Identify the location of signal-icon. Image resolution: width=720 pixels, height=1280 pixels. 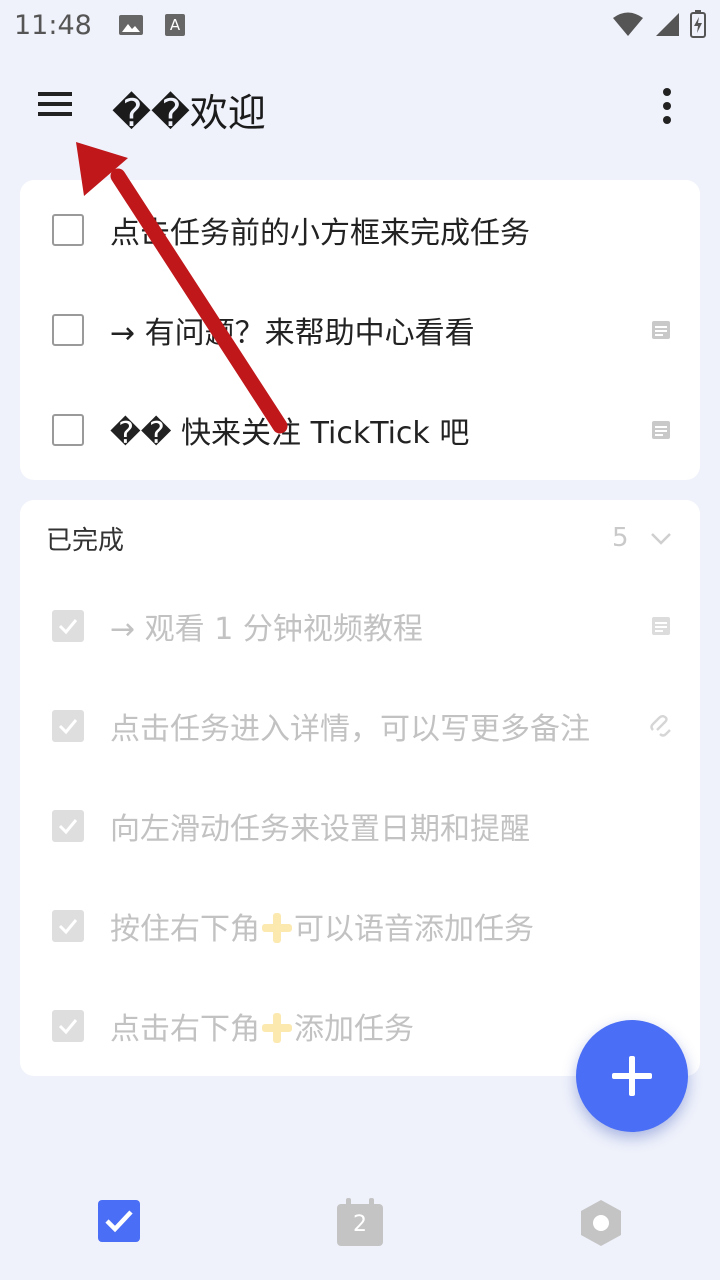
(667, 24).